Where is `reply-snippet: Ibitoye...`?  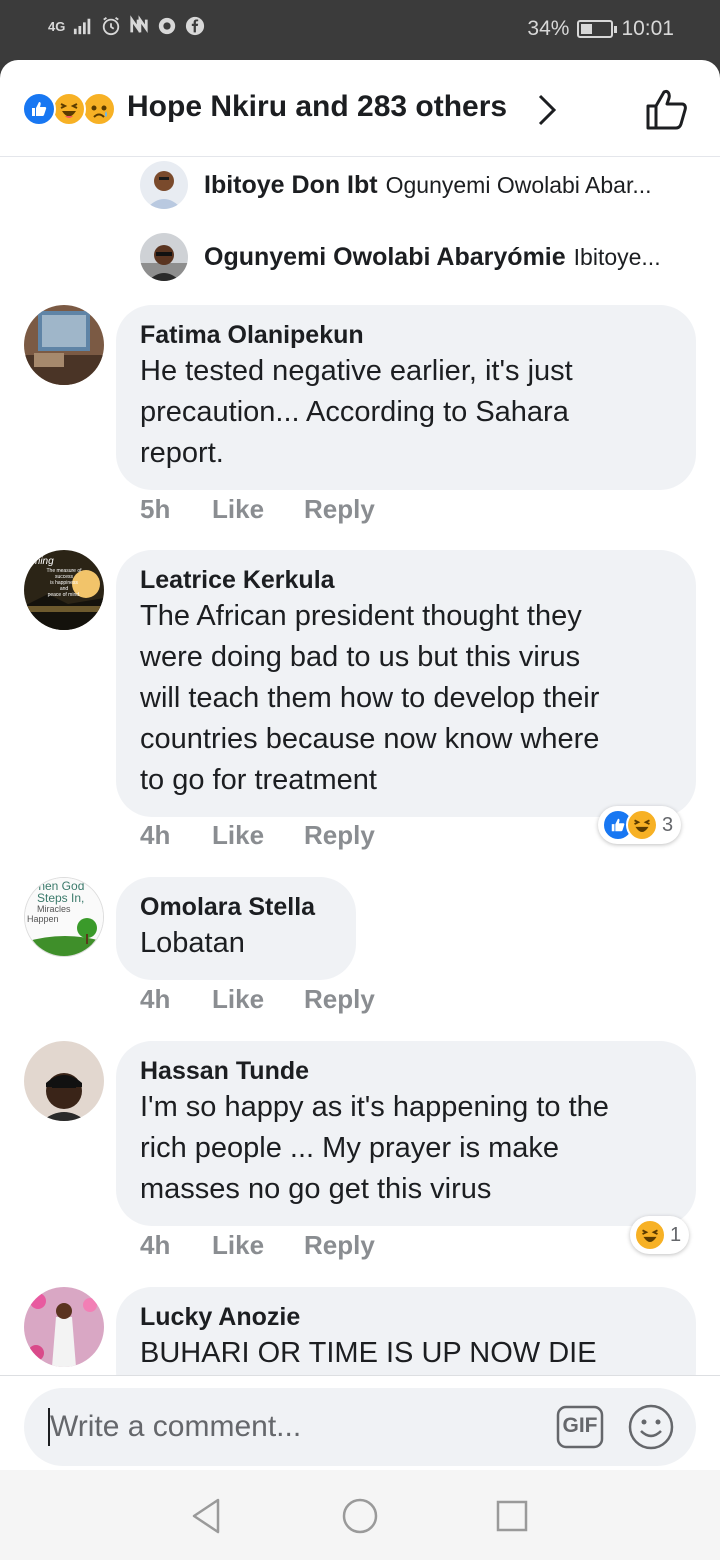
reply-snippet: Ibitoye... is located at coordinates (617, 256).